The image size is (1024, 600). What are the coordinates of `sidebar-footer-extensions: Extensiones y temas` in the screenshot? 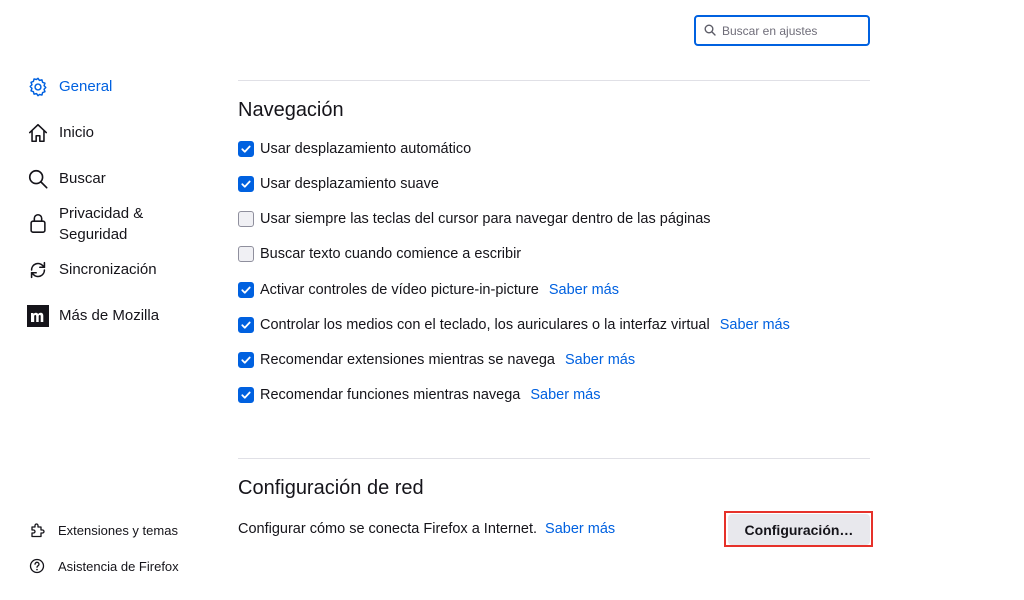 It's located at (103, 530).